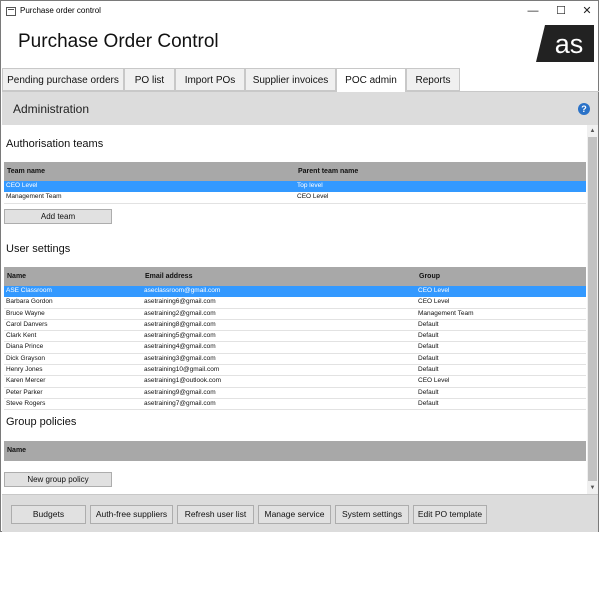 Image resolution: width=600 pixels, height=600 pixels. What do you see at coordinates (26, 358) in the screenshot?
I see `user-name-cell: Dick Grayson` at bounding box center [26, 358].